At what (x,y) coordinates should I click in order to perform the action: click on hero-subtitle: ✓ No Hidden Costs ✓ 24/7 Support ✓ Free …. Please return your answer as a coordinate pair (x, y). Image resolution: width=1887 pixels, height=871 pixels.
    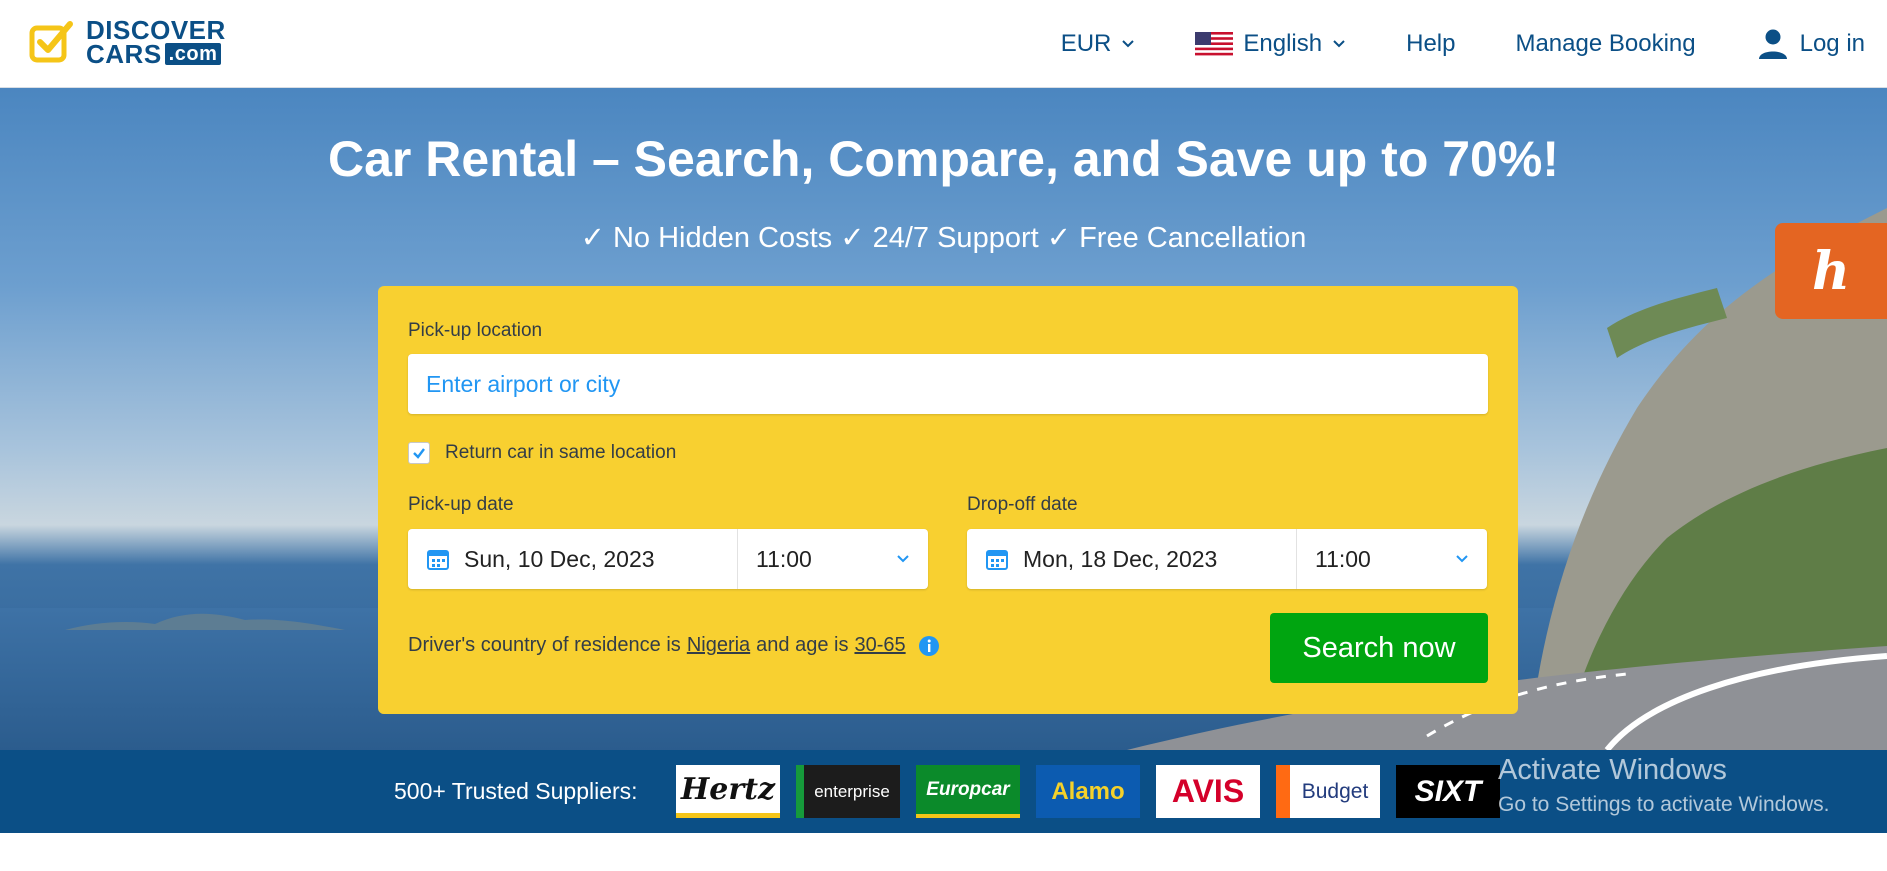
    Looking at the image, I should click on (943, 238).